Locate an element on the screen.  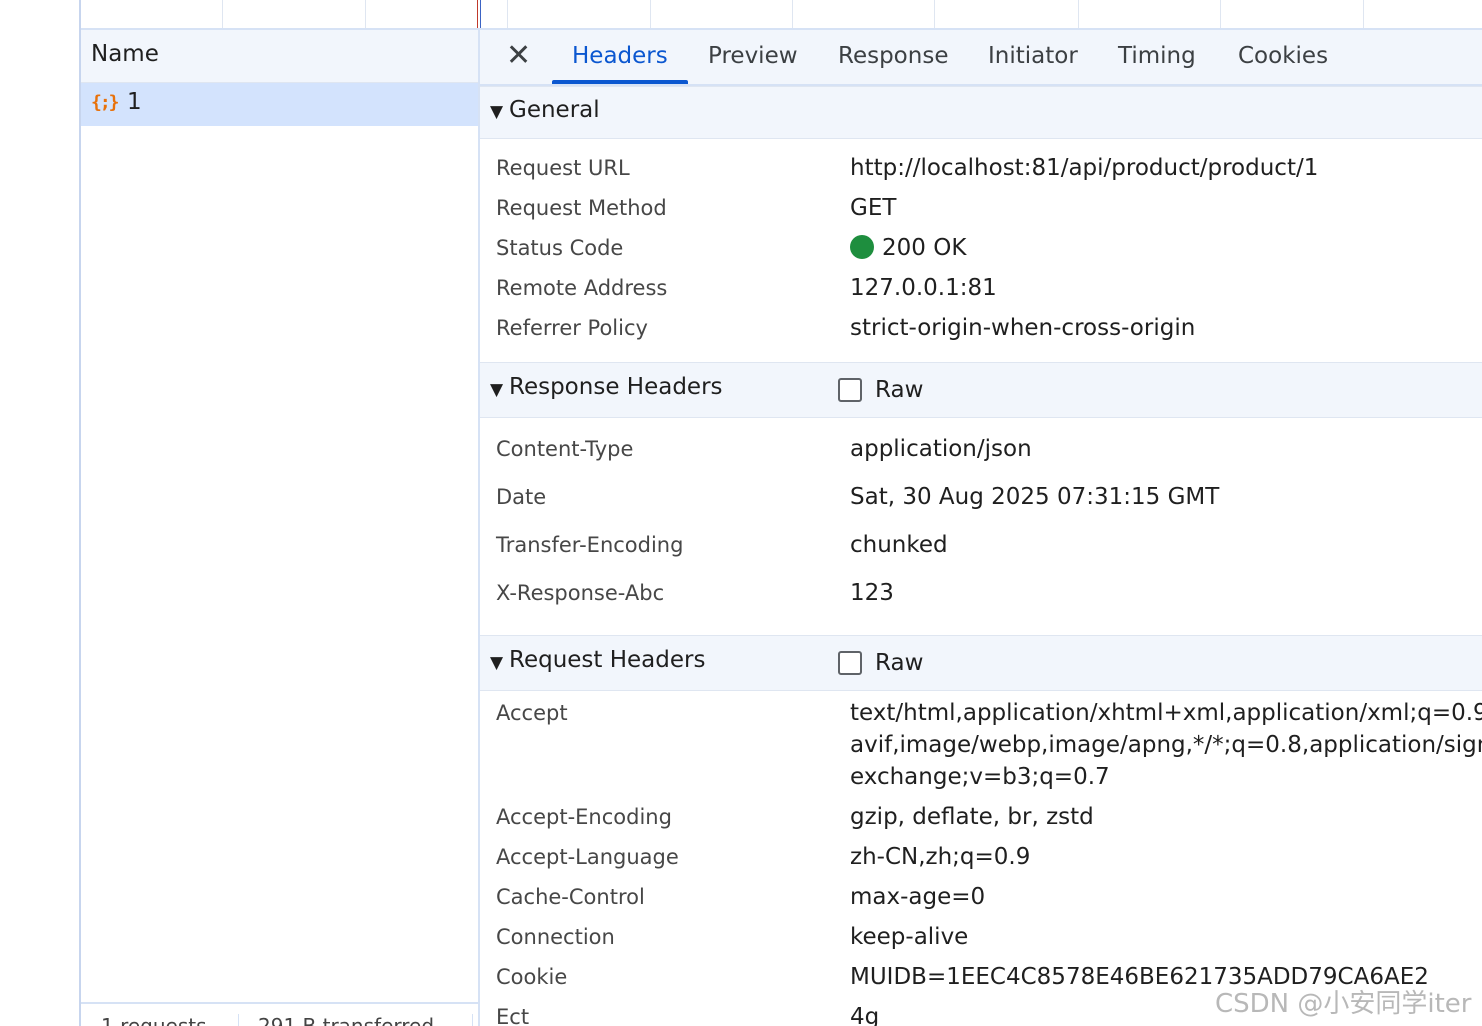
request-row: {;} 1 is located at coordinates (279, 104).